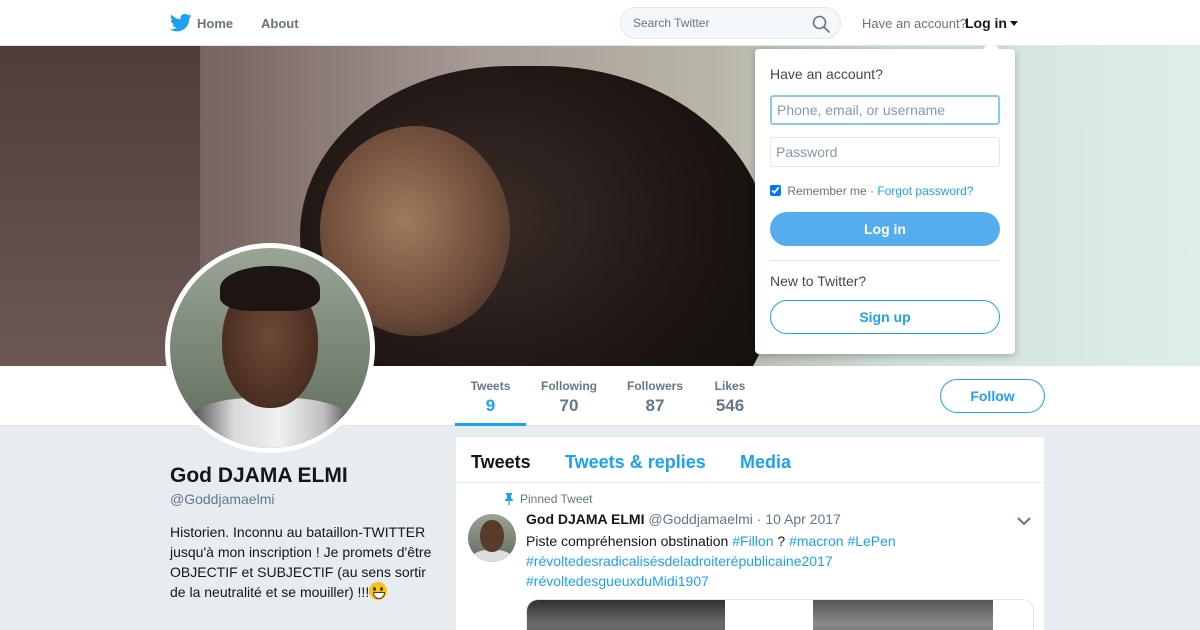 The height and width of the screenshot is (630, 1200). I want to click on have-account-text: Have an account?, so click(914, 23).